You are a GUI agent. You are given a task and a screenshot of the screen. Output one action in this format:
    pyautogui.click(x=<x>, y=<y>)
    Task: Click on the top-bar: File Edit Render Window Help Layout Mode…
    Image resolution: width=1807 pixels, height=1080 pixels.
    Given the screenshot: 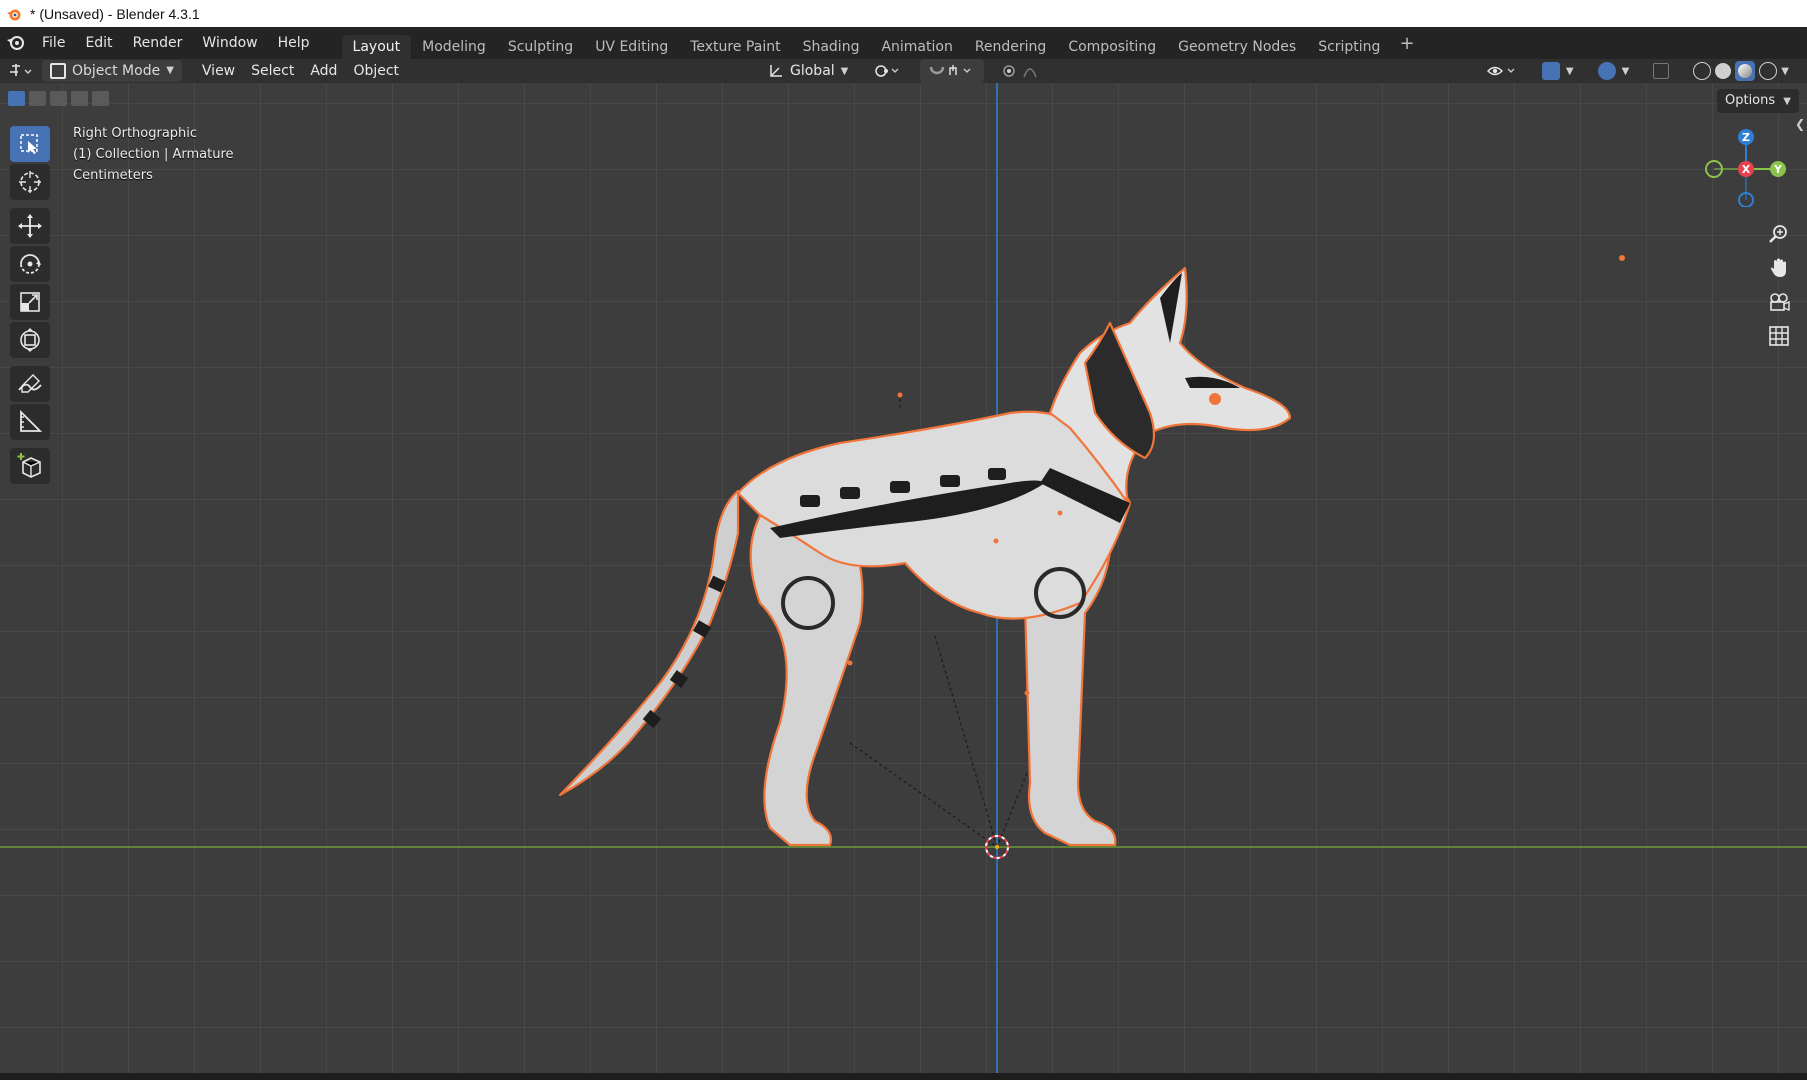 What is the action you would take?
    pyautogui.click(x=903, y=43)
    